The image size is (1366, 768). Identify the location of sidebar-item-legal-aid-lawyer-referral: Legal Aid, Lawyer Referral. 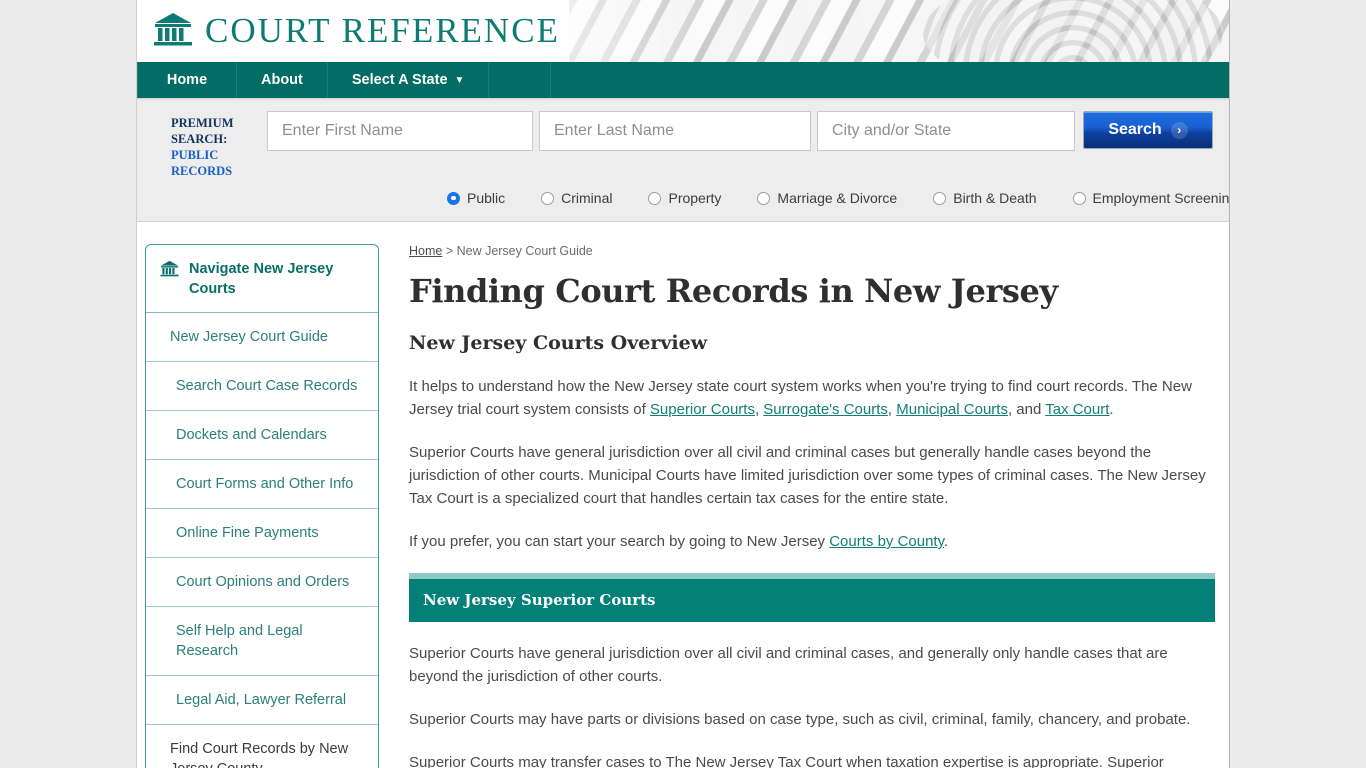
(262, 700).